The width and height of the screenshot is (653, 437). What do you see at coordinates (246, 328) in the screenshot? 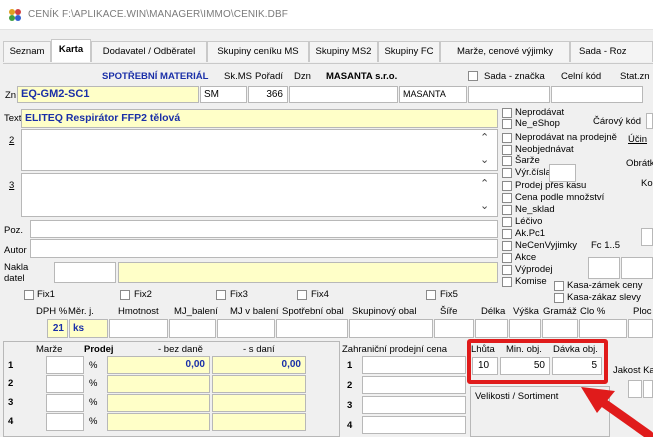
I see `mj-v-baleni-field` at bounding box center [246, 328].